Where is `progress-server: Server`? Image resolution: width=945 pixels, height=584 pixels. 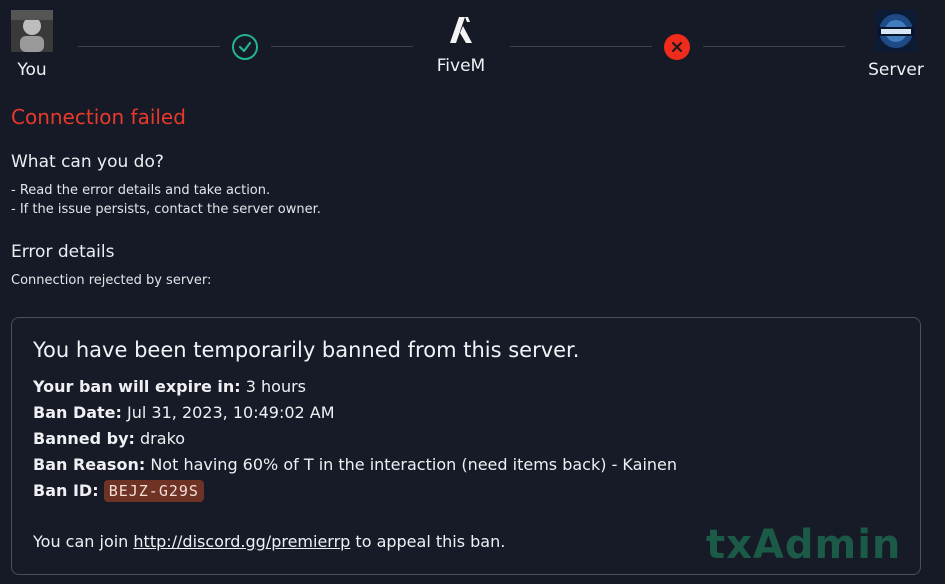 progress-server: Server is located at coordinates (896, 45).